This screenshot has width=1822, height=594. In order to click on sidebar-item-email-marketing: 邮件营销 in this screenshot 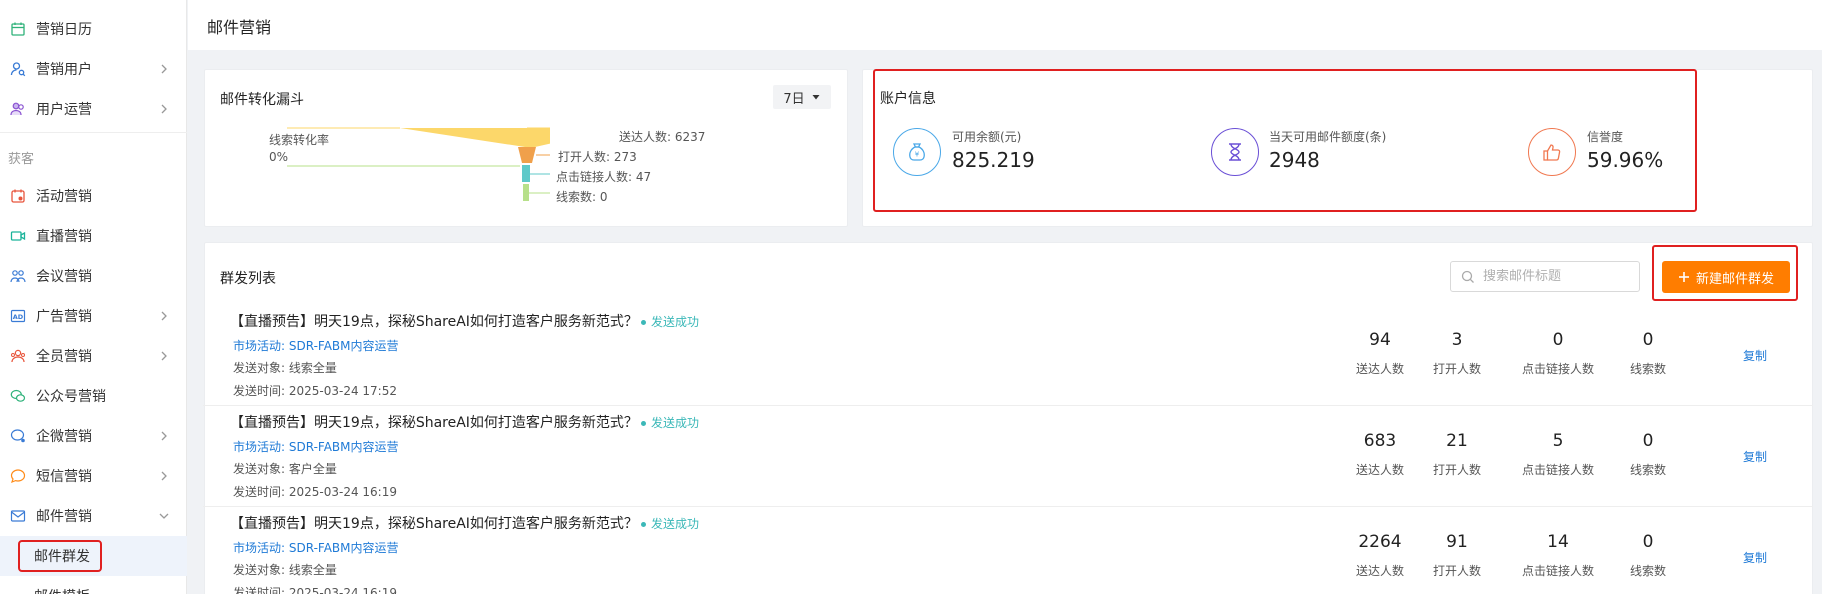, I will do `click(93, 516)`.